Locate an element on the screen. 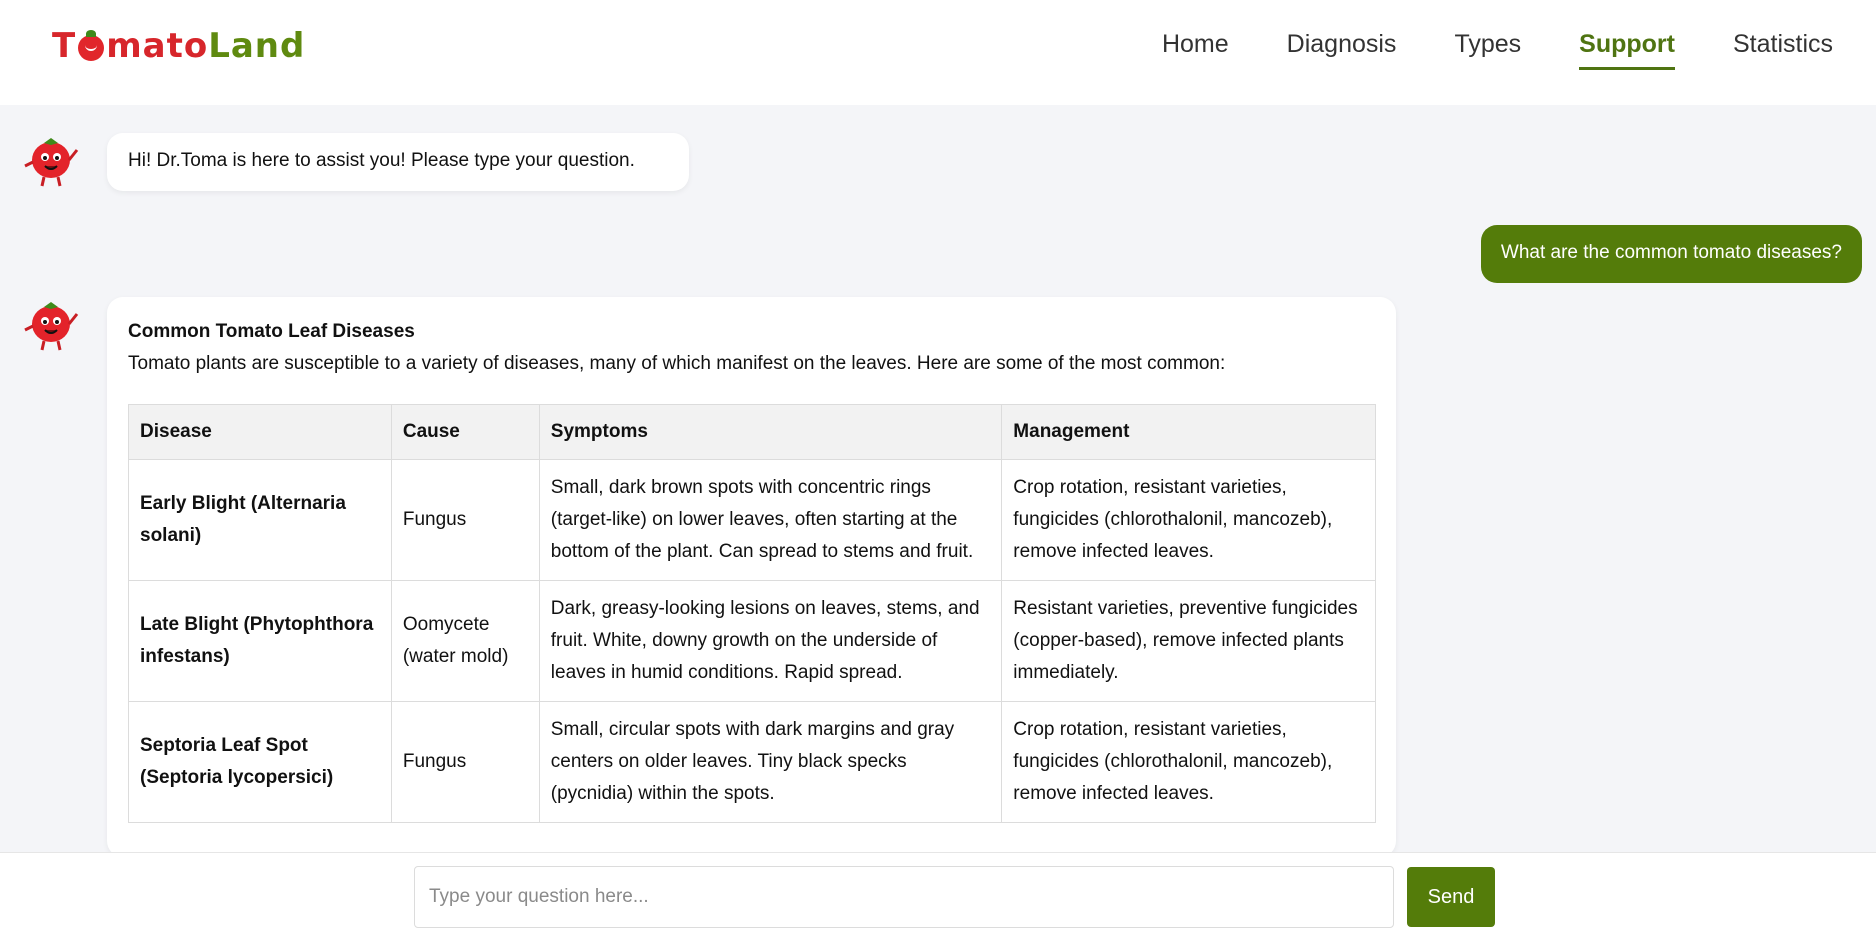 This screenshot has height=933, width=1876. logo-text-t: T is located at coordinates (64, 46).